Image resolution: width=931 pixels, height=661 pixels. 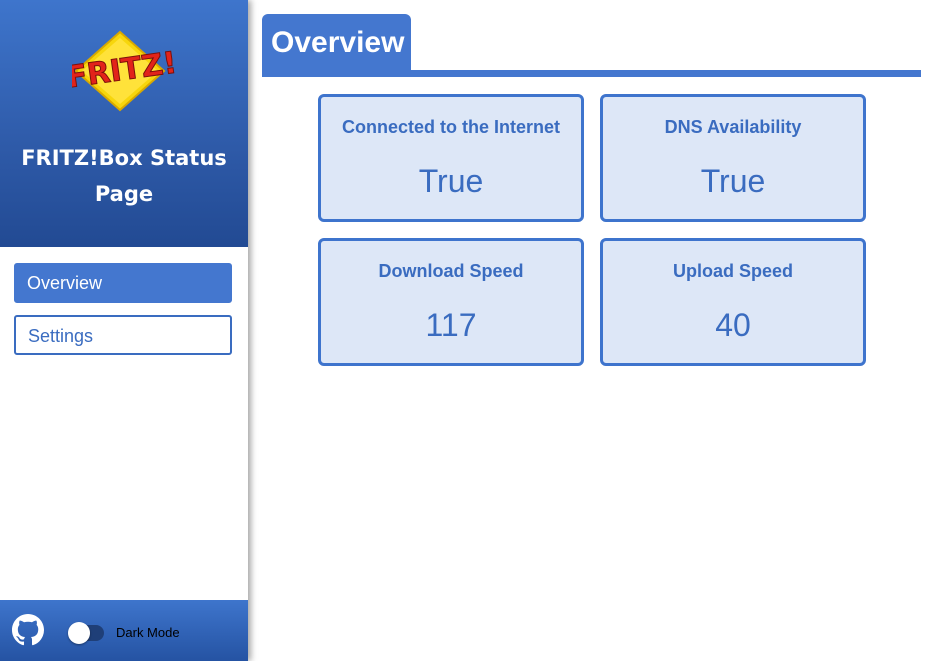 I want to click on card-value: 117, so click(x=451, y=325).